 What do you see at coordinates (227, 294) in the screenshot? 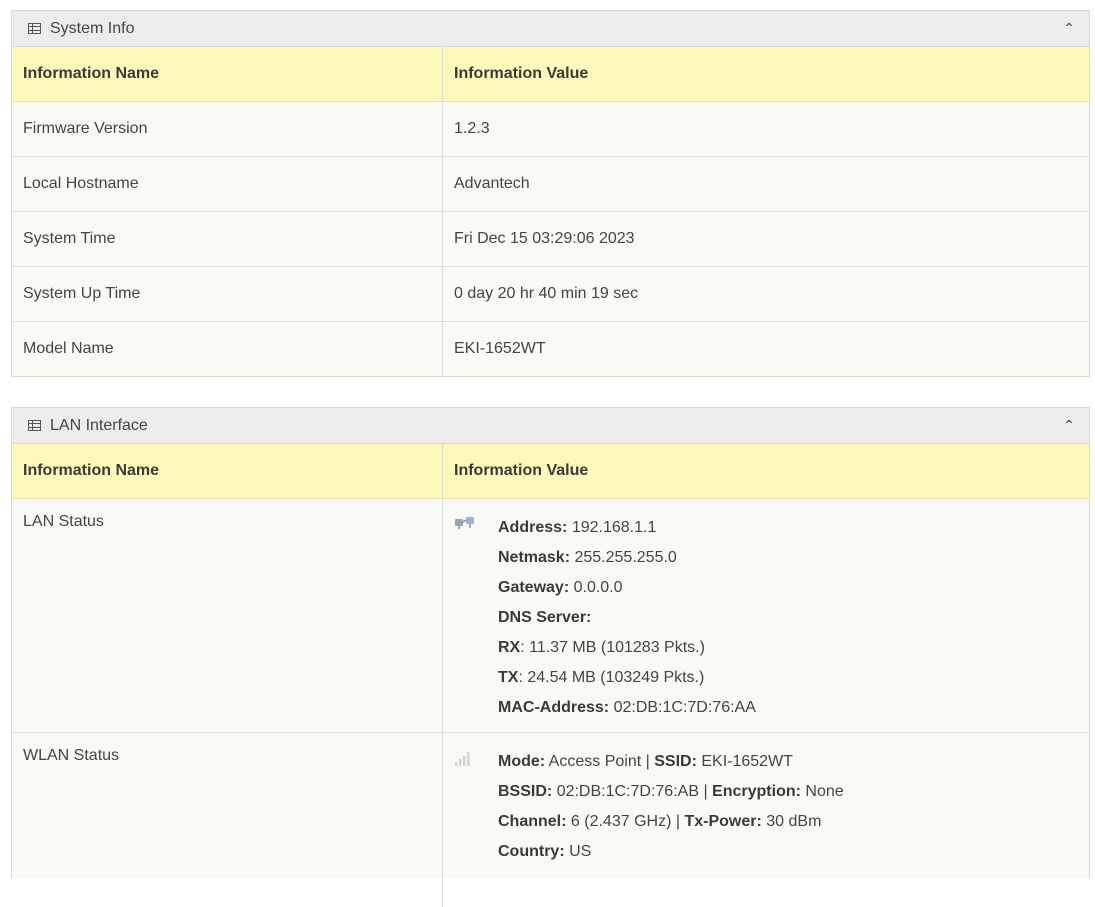
I see `row-name: System Up Time` at bounding box center [227, 294].